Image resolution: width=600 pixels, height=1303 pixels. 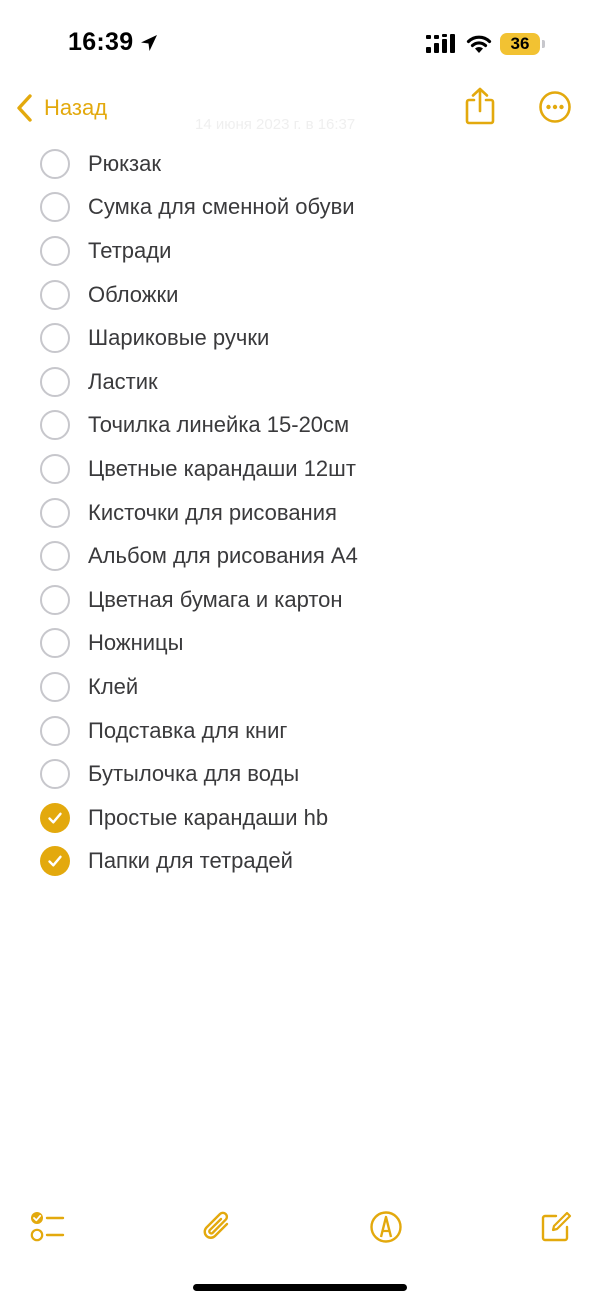 I want to click on checklist-item-label: Ножницы, so click(x=135, y=643).